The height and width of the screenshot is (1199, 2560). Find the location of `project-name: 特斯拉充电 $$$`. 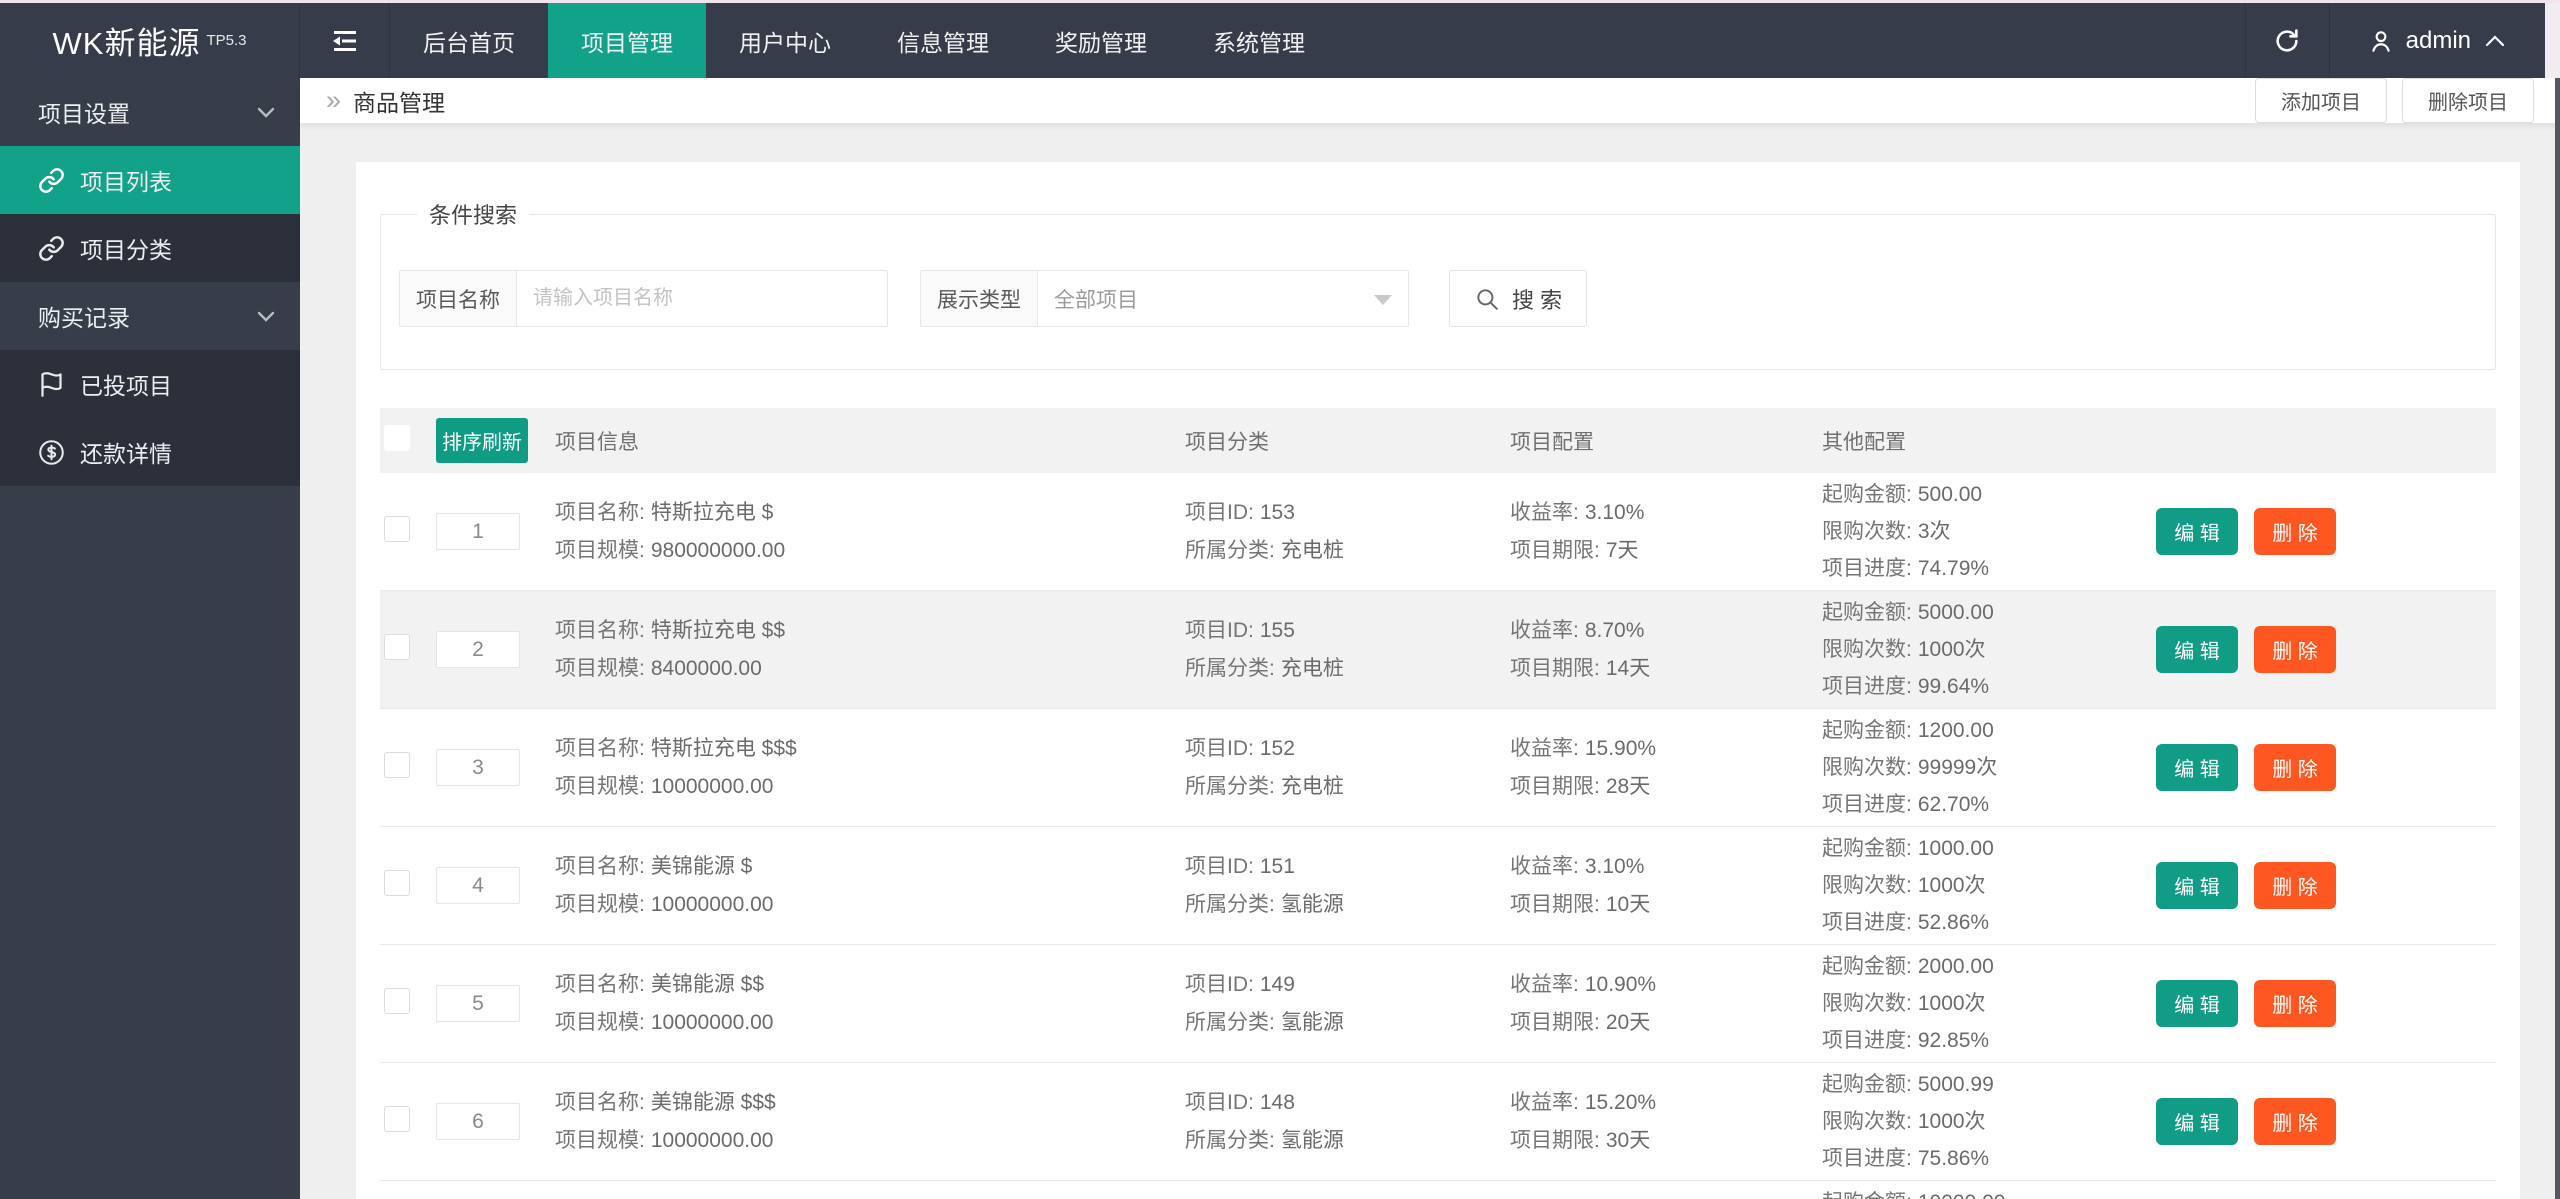

project-name: 特斯拉充电 $$$ is located at coordinates (723, 748).